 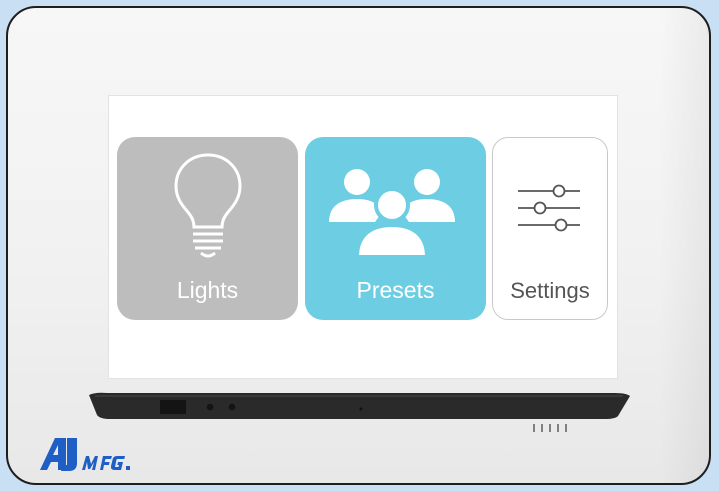 I want to click on lights-tile: Lights, so click(x=207, y=228).